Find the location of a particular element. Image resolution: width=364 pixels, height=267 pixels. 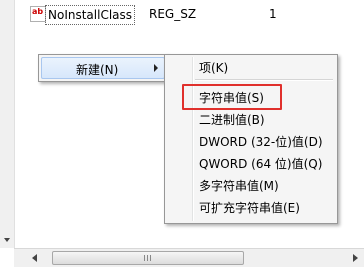

red-highlight-box is located at coordinates (232, 97).